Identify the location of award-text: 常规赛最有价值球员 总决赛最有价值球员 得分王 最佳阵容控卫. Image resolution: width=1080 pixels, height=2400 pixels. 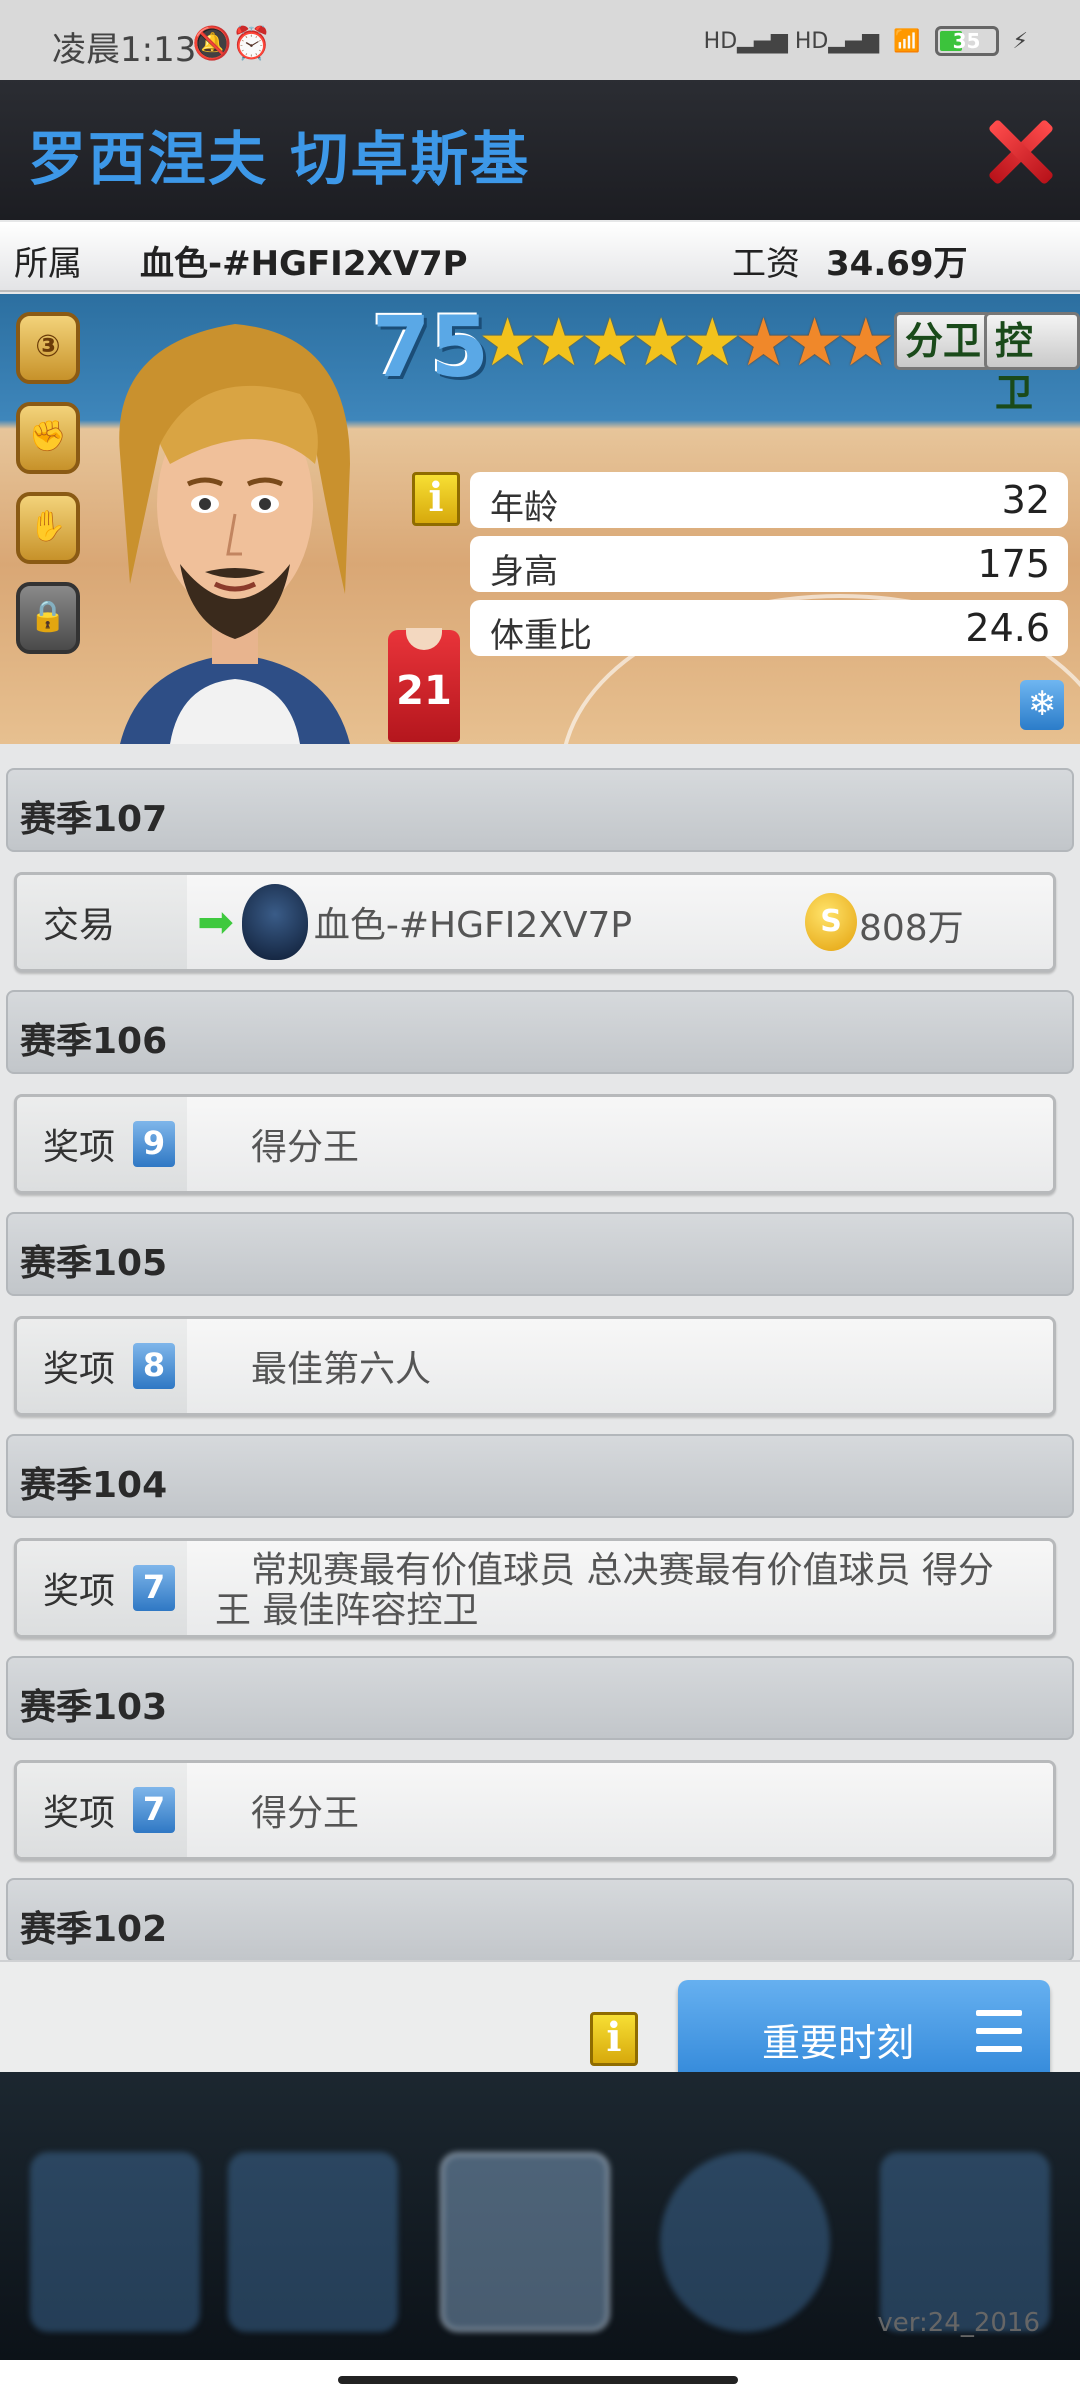
(620, 1588).